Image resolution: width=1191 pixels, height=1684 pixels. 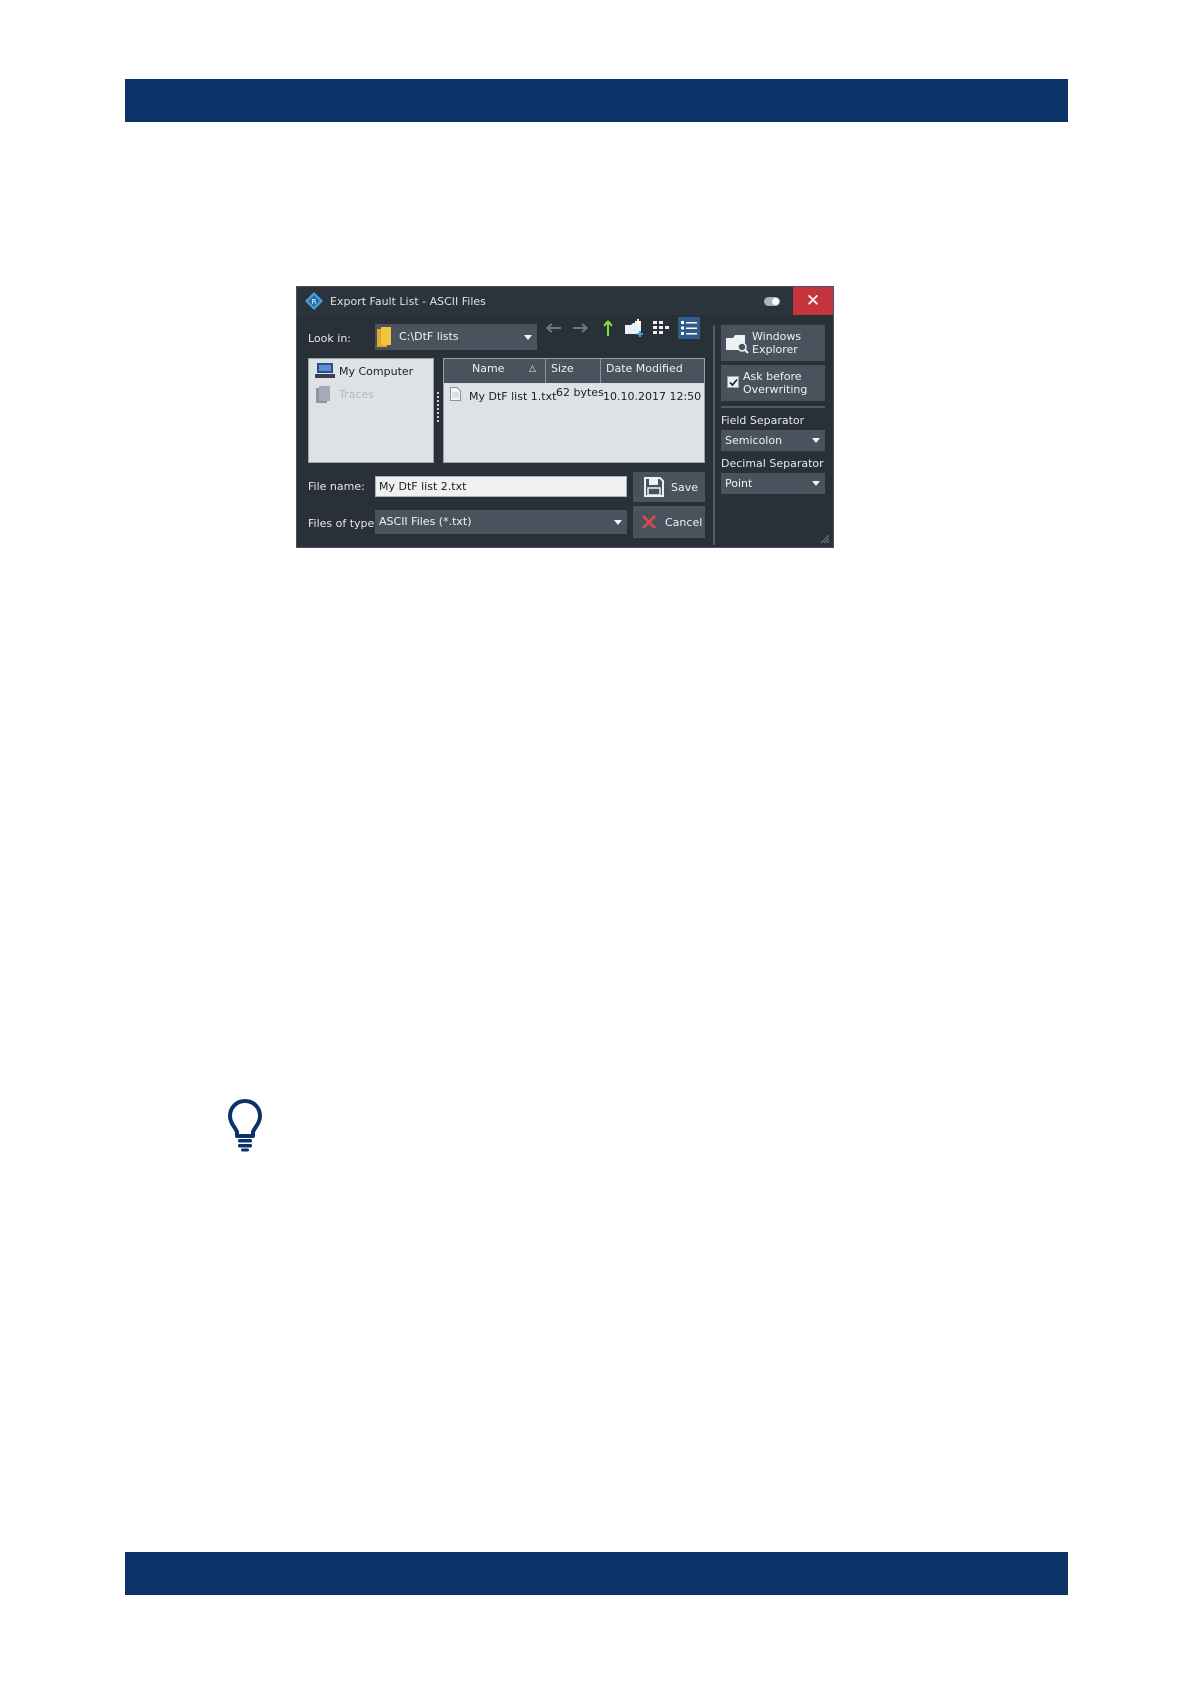 What do you see at coordinates (438, 410) in the screenshot?
I see `pane-splitter` at bounding box center [438, 410].